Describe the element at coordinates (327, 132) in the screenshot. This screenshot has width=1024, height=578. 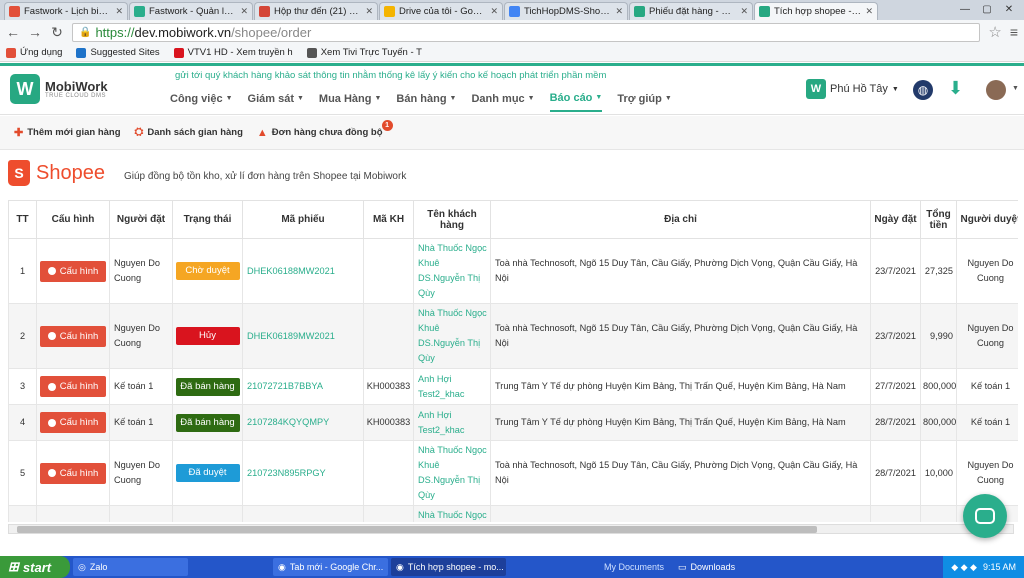
I see `unsynced-label: Đơn hàng chưa đồng bộ` at that location.